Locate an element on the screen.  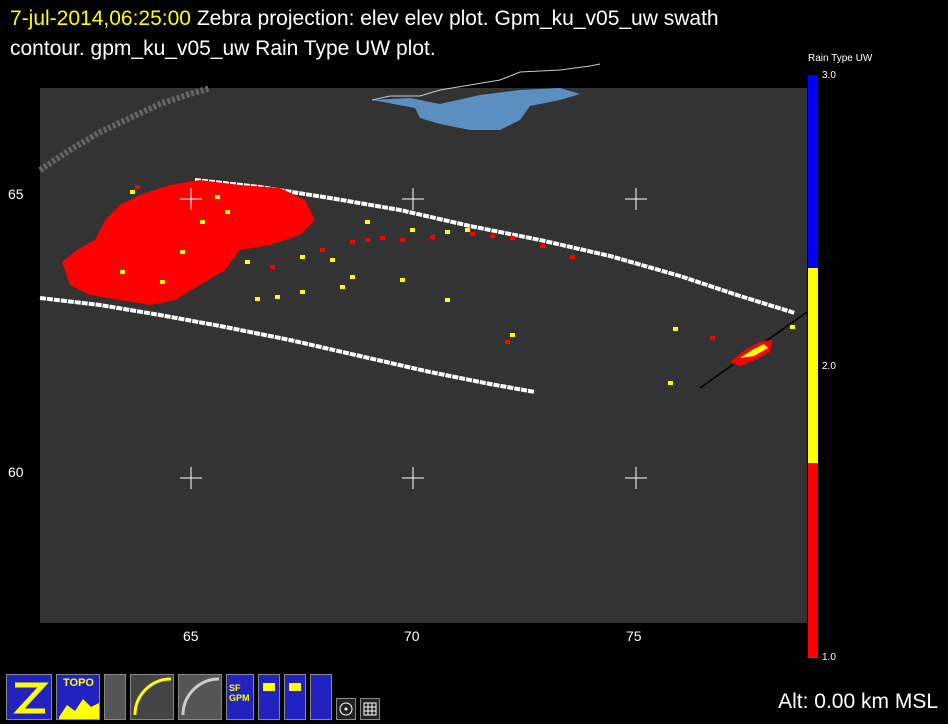
gpm-ku-icon is located at coordinates (152, 697).